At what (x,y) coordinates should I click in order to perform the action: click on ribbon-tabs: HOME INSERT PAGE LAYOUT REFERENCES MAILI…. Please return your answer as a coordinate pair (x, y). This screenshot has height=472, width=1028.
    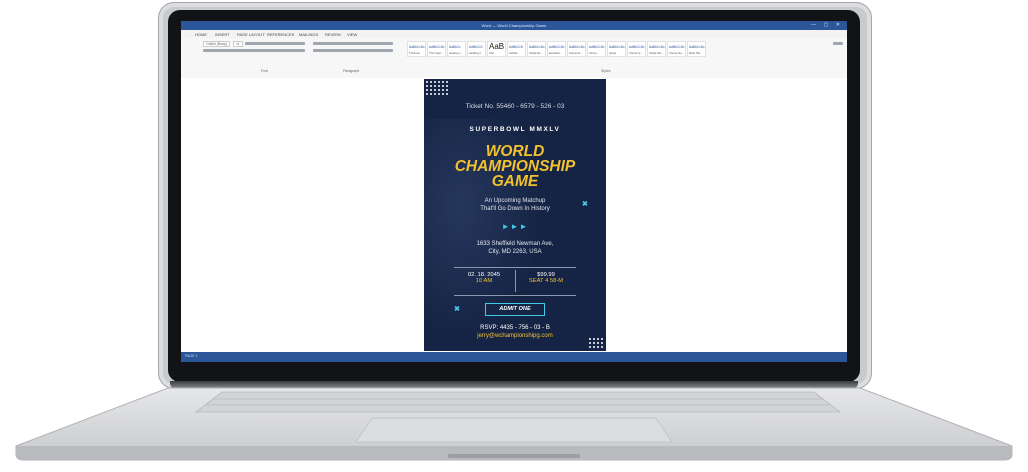
    Looking at the image, I should click on (514, 34).